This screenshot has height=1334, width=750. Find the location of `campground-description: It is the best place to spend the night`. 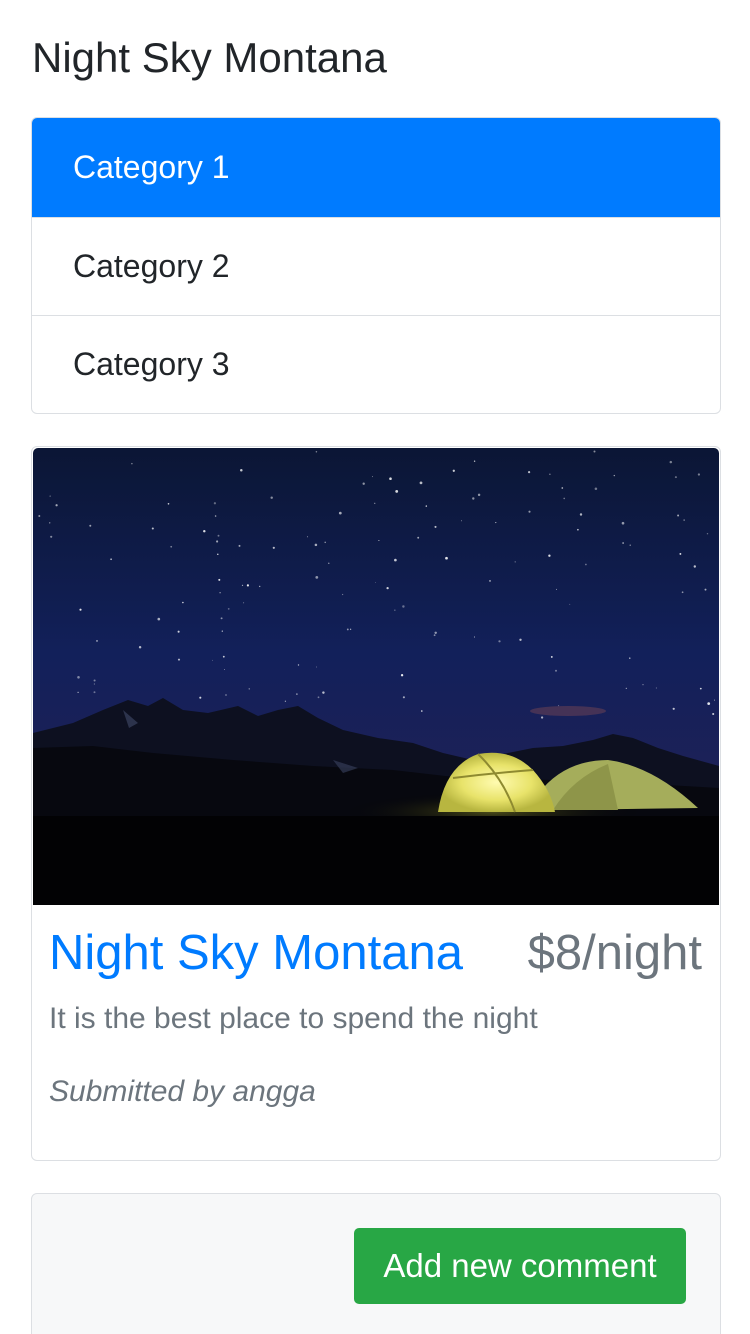

campground-description: It is the best place to spend the night is located at coordinates (293, 1018).